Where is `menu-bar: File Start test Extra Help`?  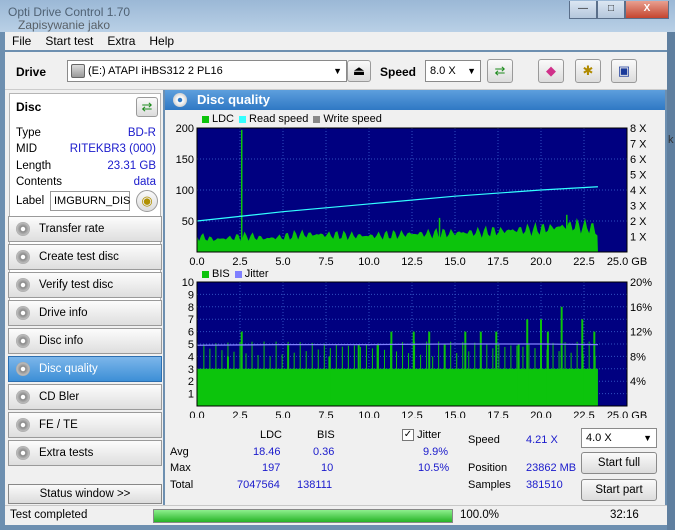
menu-bar: File Start test Extra Help is located at coordinates (336, 41).